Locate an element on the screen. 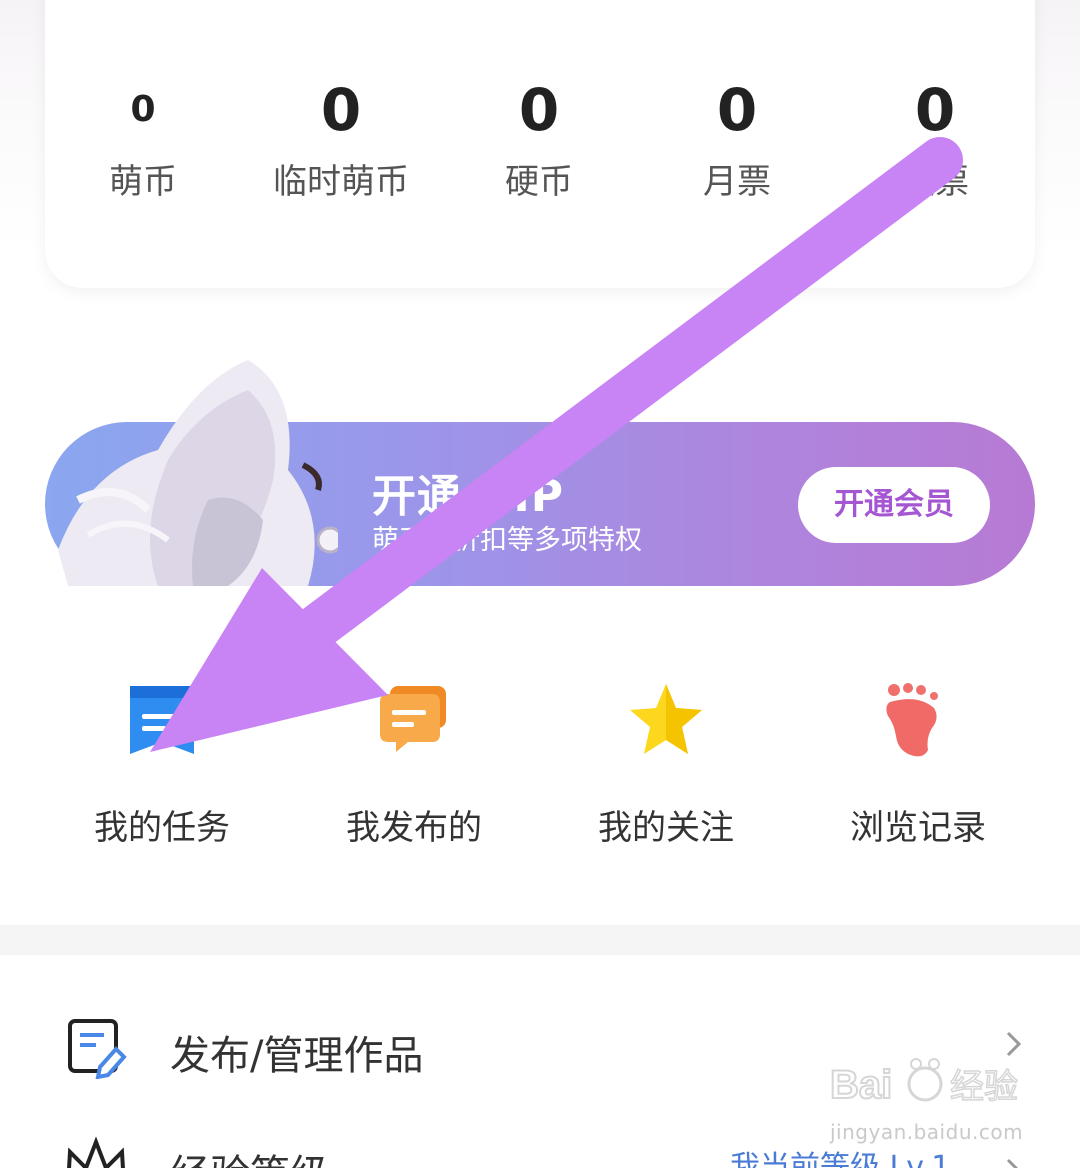  watermark-url: jingyan.baidu.com is located at coordinates (927, 1132).